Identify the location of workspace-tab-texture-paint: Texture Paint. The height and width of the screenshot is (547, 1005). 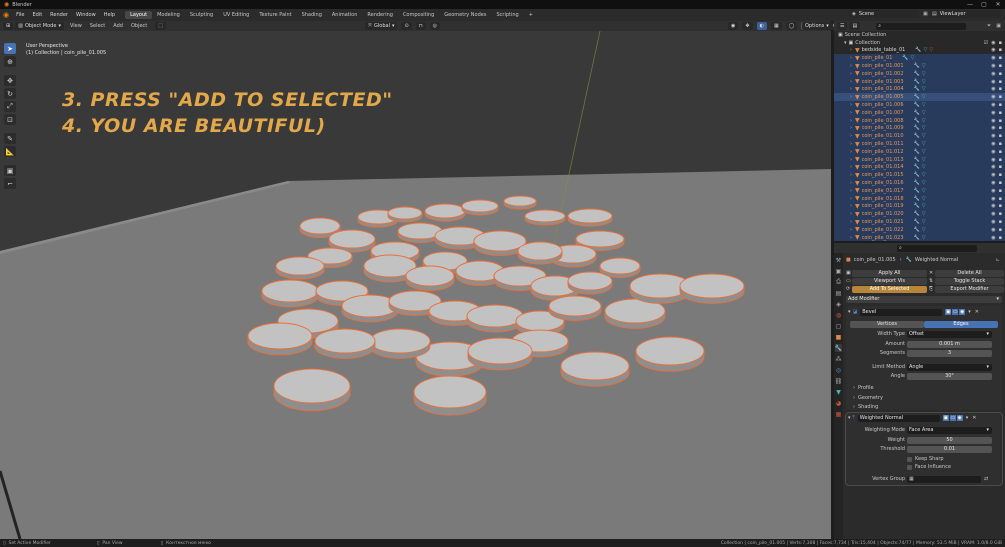
(275, 15).